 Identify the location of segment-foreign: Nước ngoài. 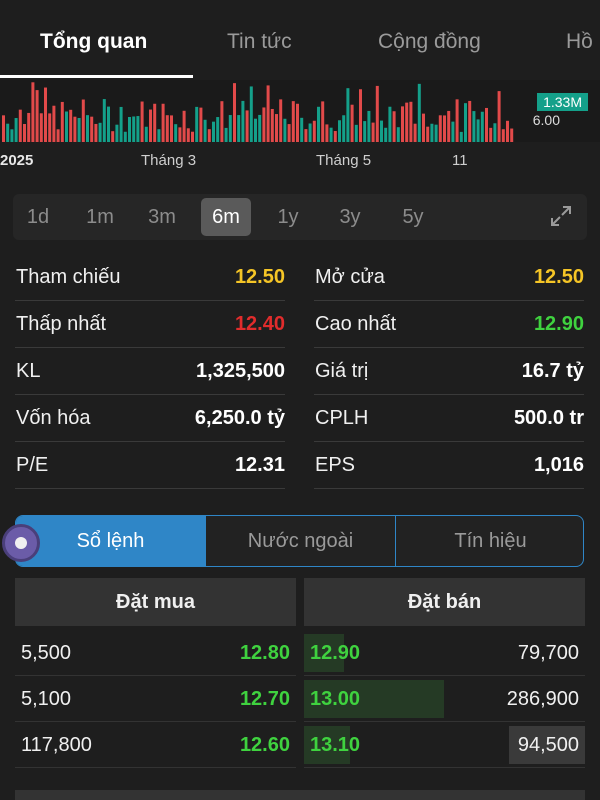
(300, 541).